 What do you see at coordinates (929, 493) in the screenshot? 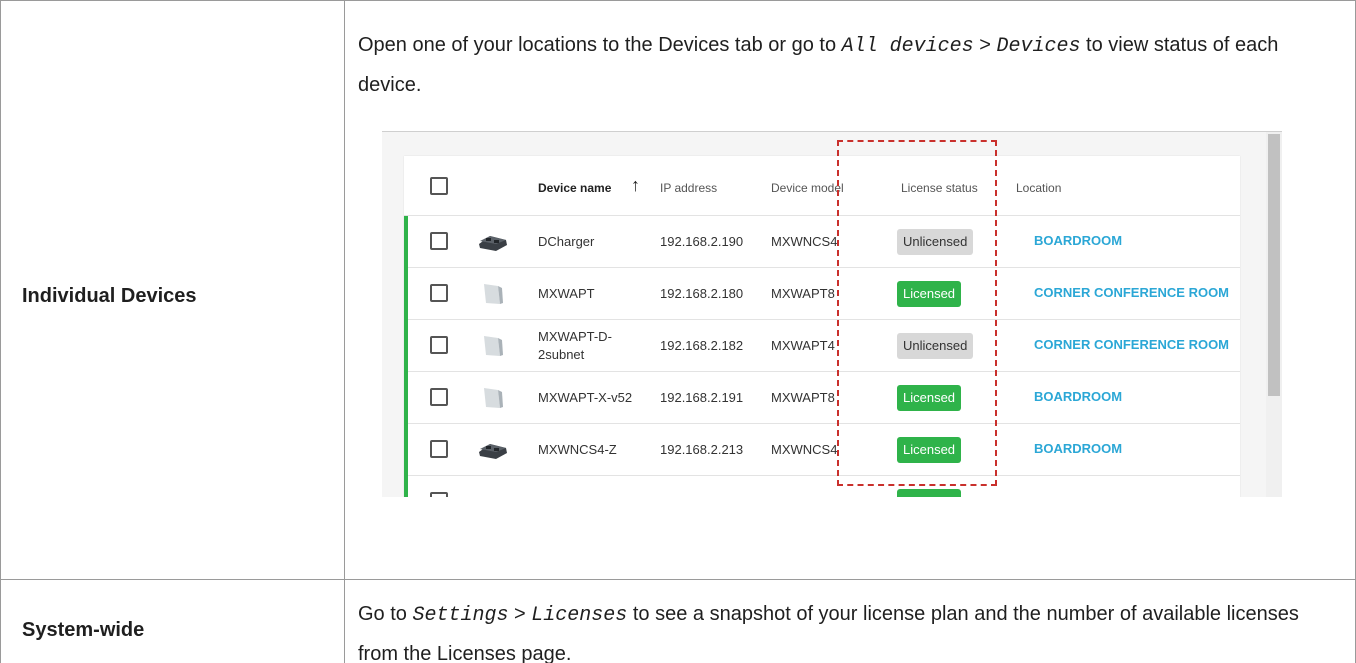
I see `license-status-badge` at bounding box center [929, 493].